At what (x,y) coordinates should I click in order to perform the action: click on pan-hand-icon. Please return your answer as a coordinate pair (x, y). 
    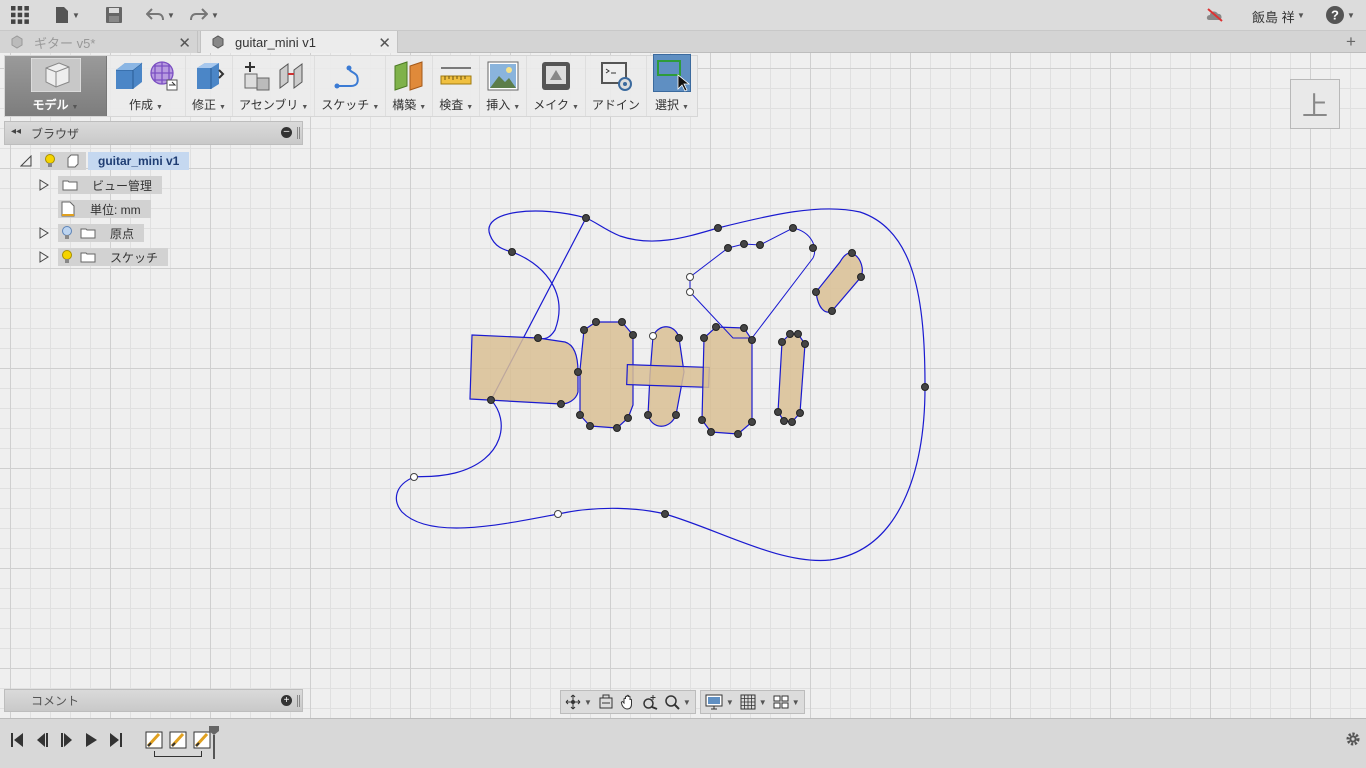
    Looking at the image, I should click on (628, 702).